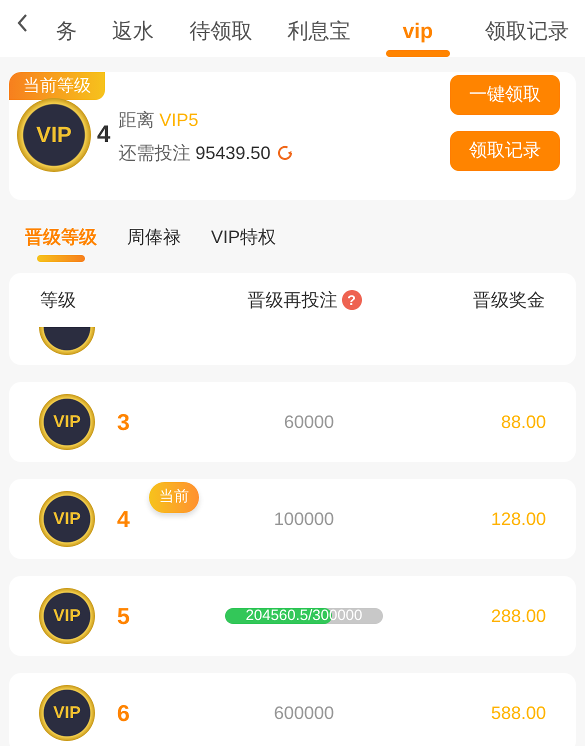 The height and width of the screenshot is (746, 585). What do you see at coordinates (304, 519) in the screenshot?
I see `requirement-value: 100000` at bounding box center [304, 519].